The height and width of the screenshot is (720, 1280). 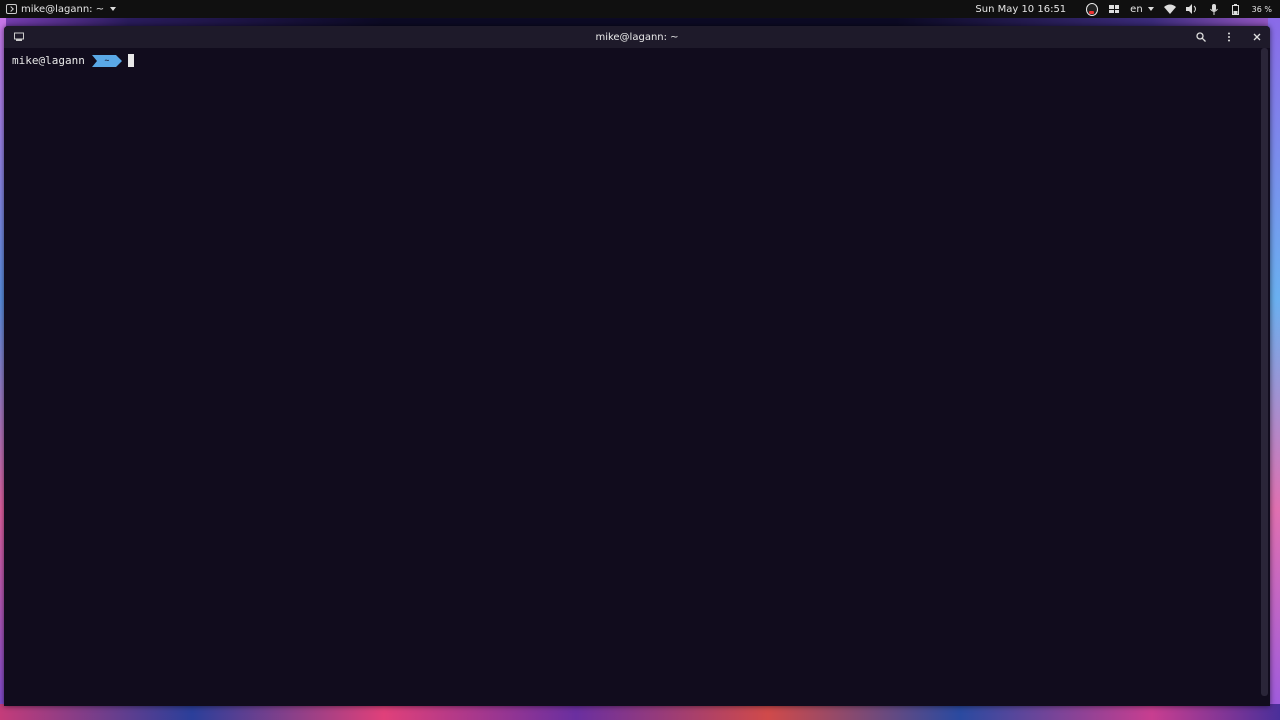 I want to click on microphone-icon, so click(x=1214, y=9).